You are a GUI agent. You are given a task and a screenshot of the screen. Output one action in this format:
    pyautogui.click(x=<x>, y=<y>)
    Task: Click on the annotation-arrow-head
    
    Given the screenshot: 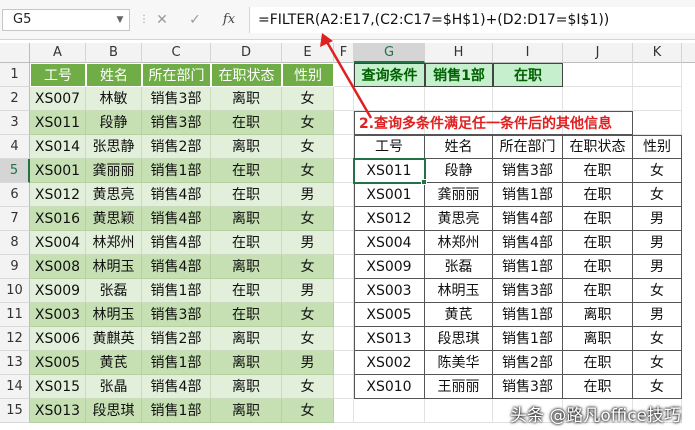 What is the action you would take?
    pyautogui.click(x=326, y=40)
    